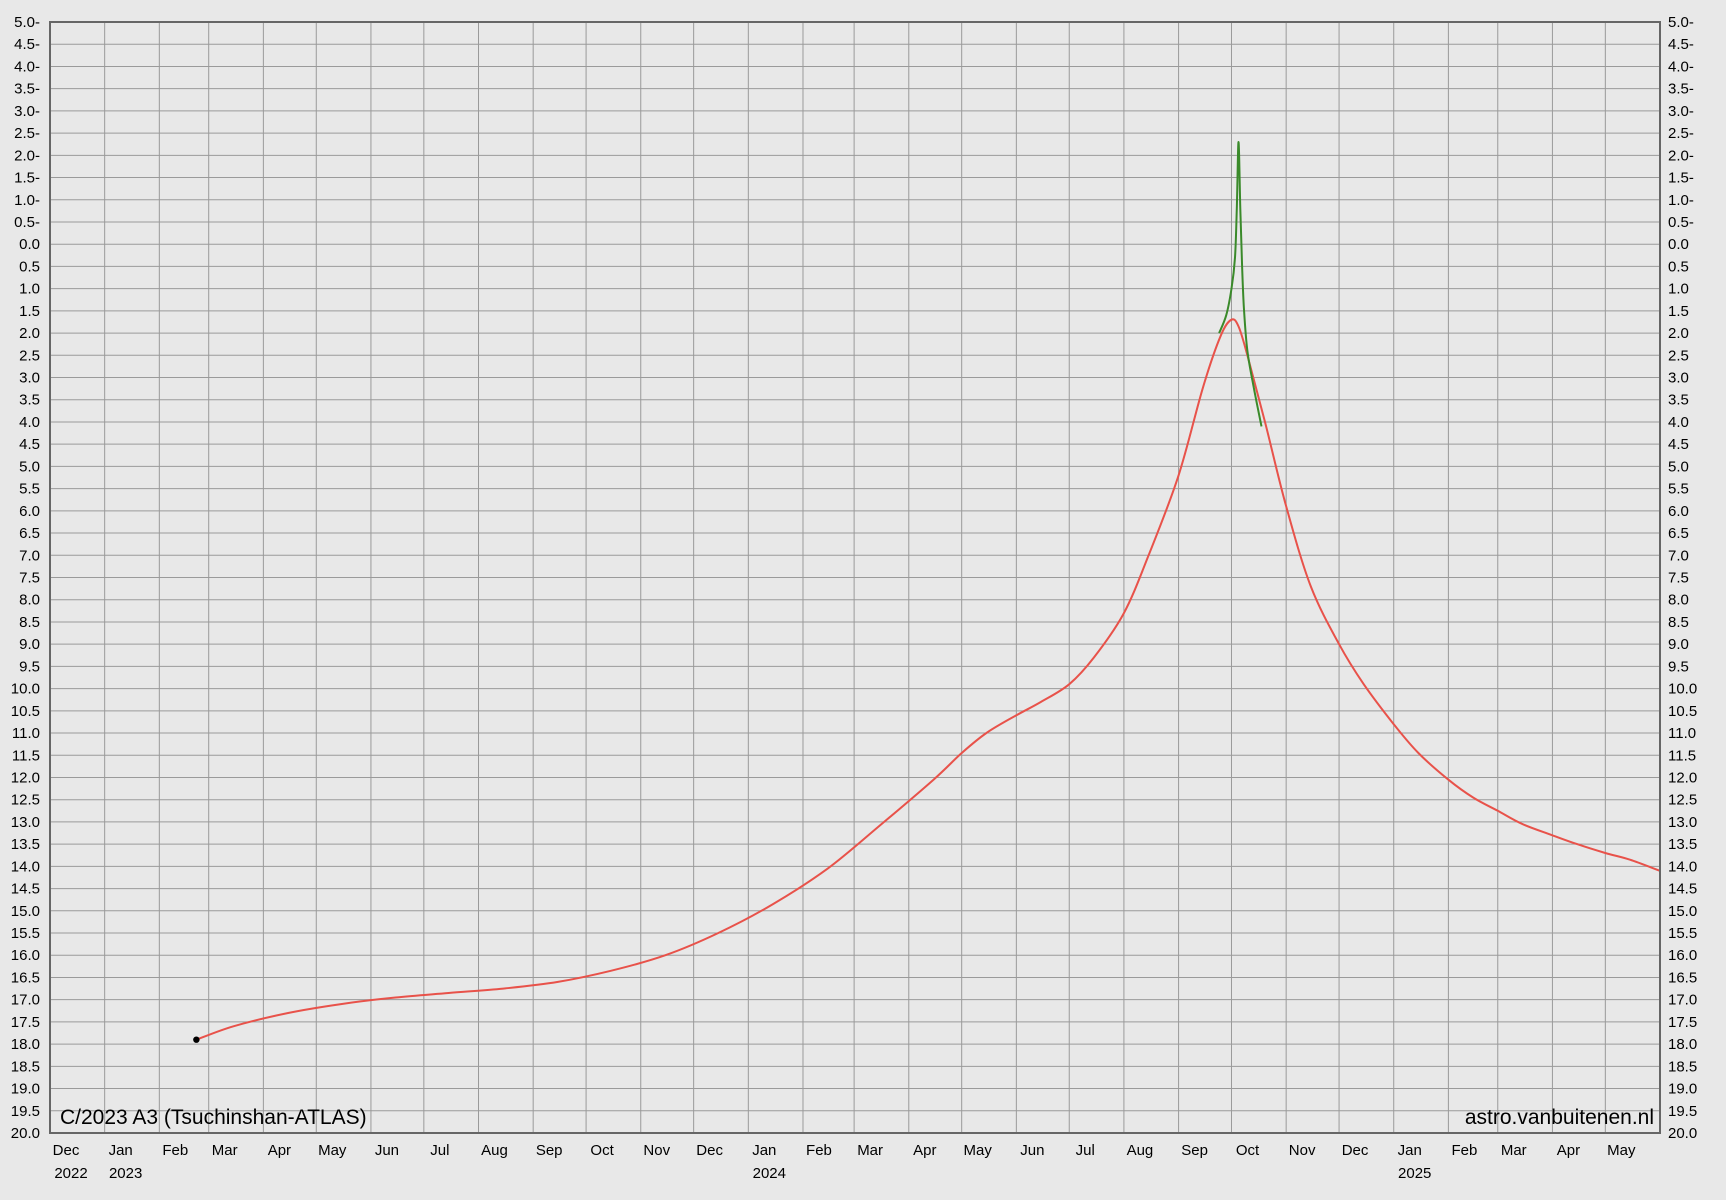  Describe the element at coordinates (1678, 466) in the screenshot. I see `y-tick-label-right: 5.0` at that location.